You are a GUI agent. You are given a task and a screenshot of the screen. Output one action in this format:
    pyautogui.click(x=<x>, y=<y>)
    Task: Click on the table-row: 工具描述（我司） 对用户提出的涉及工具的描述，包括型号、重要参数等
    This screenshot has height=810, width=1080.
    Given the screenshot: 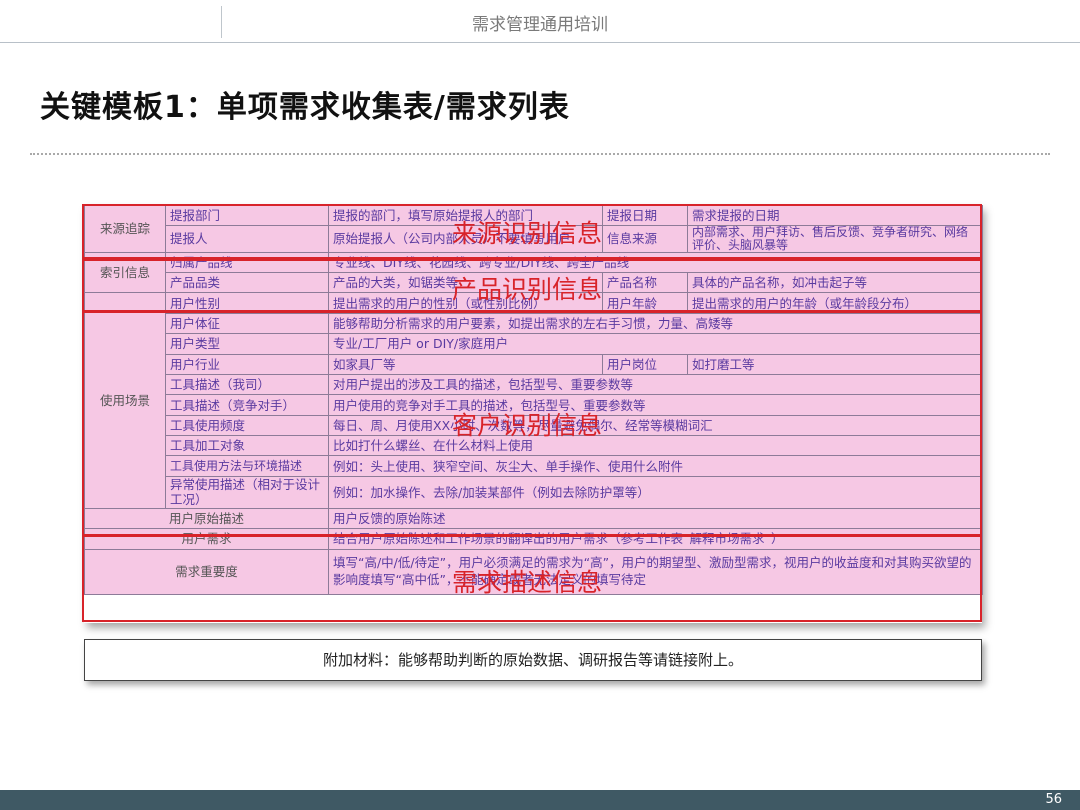 What is the action you would take?
    pyautogui.click(x=534, y=384)
    